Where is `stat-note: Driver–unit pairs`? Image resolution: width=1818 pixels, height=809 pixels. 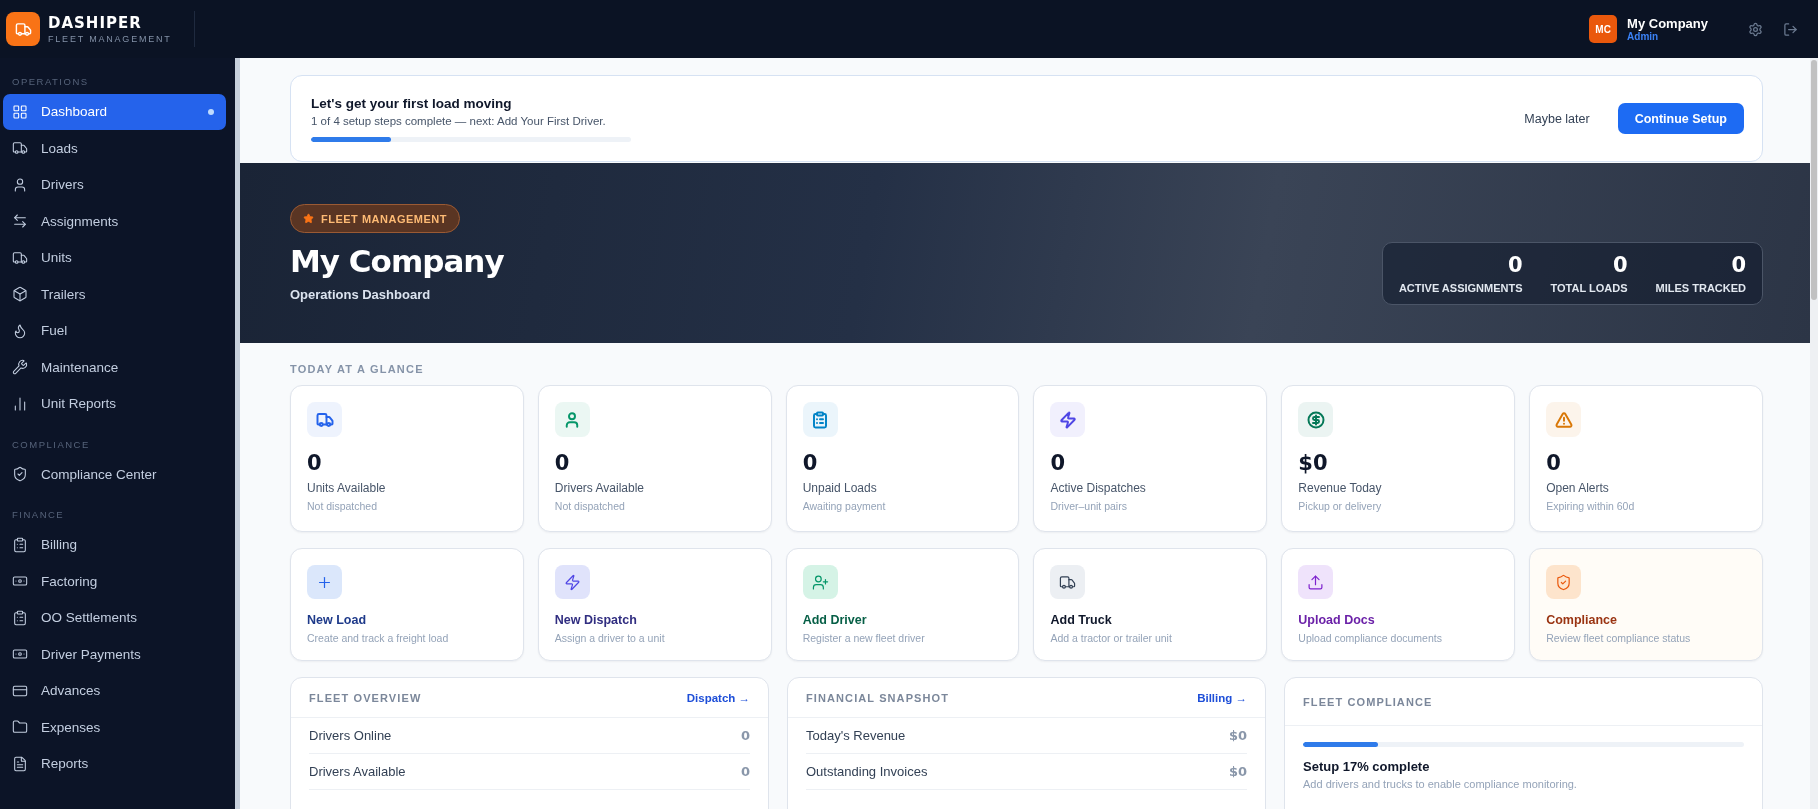 stat-note: Driver–unit pairs is located at coordinates (1089, 506).